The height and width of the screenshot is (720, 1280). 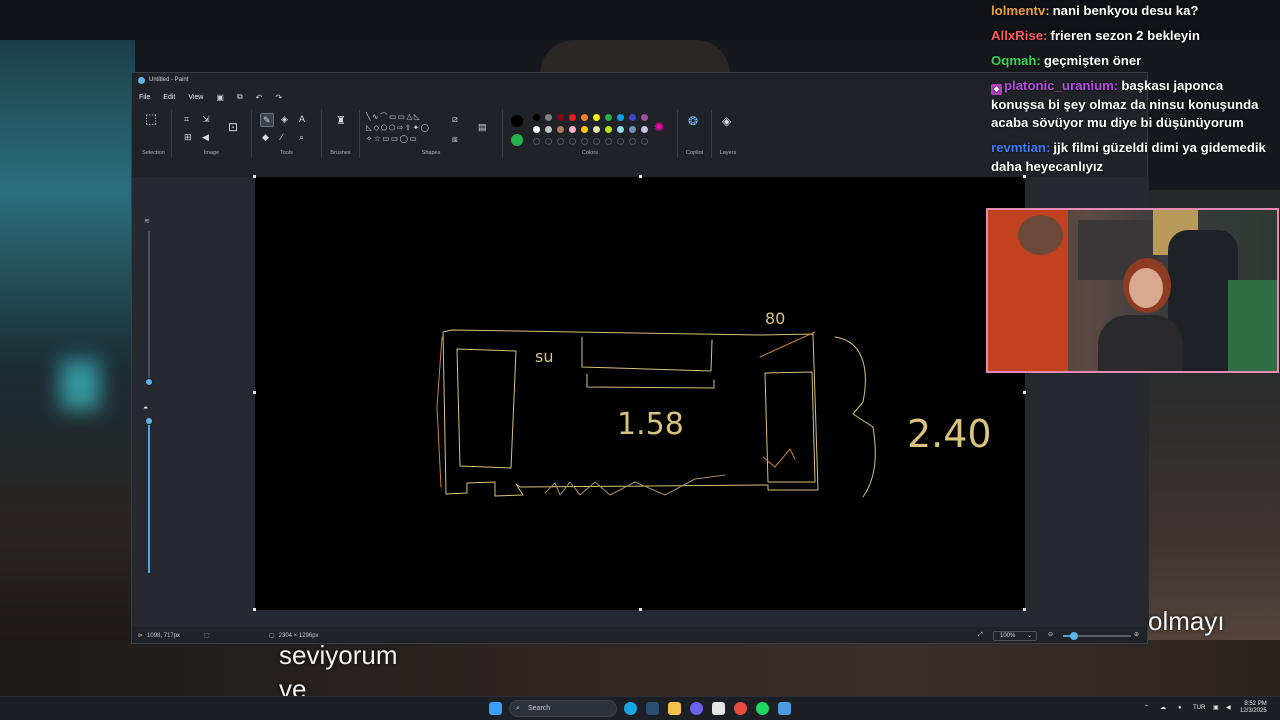 I want to click on image-edit-icon: ⊞, so click(x=188, y=137).